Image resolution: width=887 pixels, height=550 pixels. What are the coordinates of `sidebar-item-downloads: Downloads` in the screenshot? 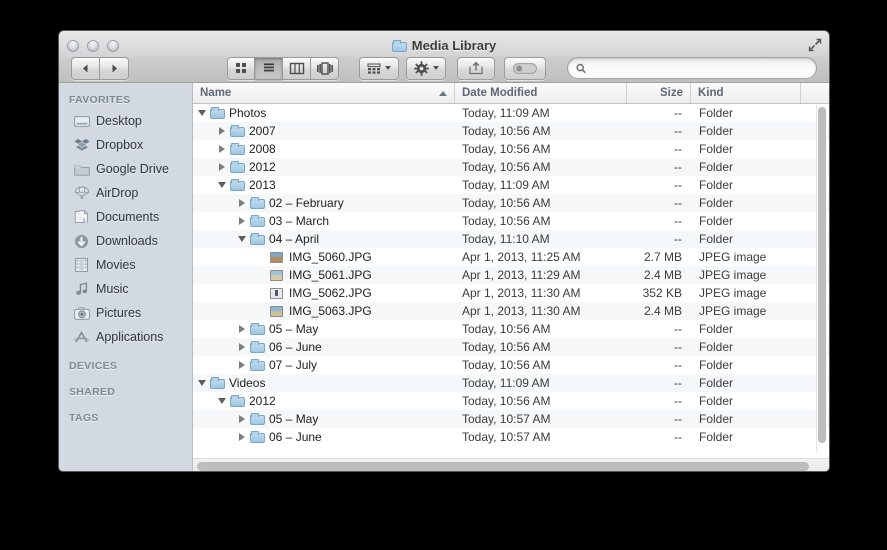 It's located at (125, 241).